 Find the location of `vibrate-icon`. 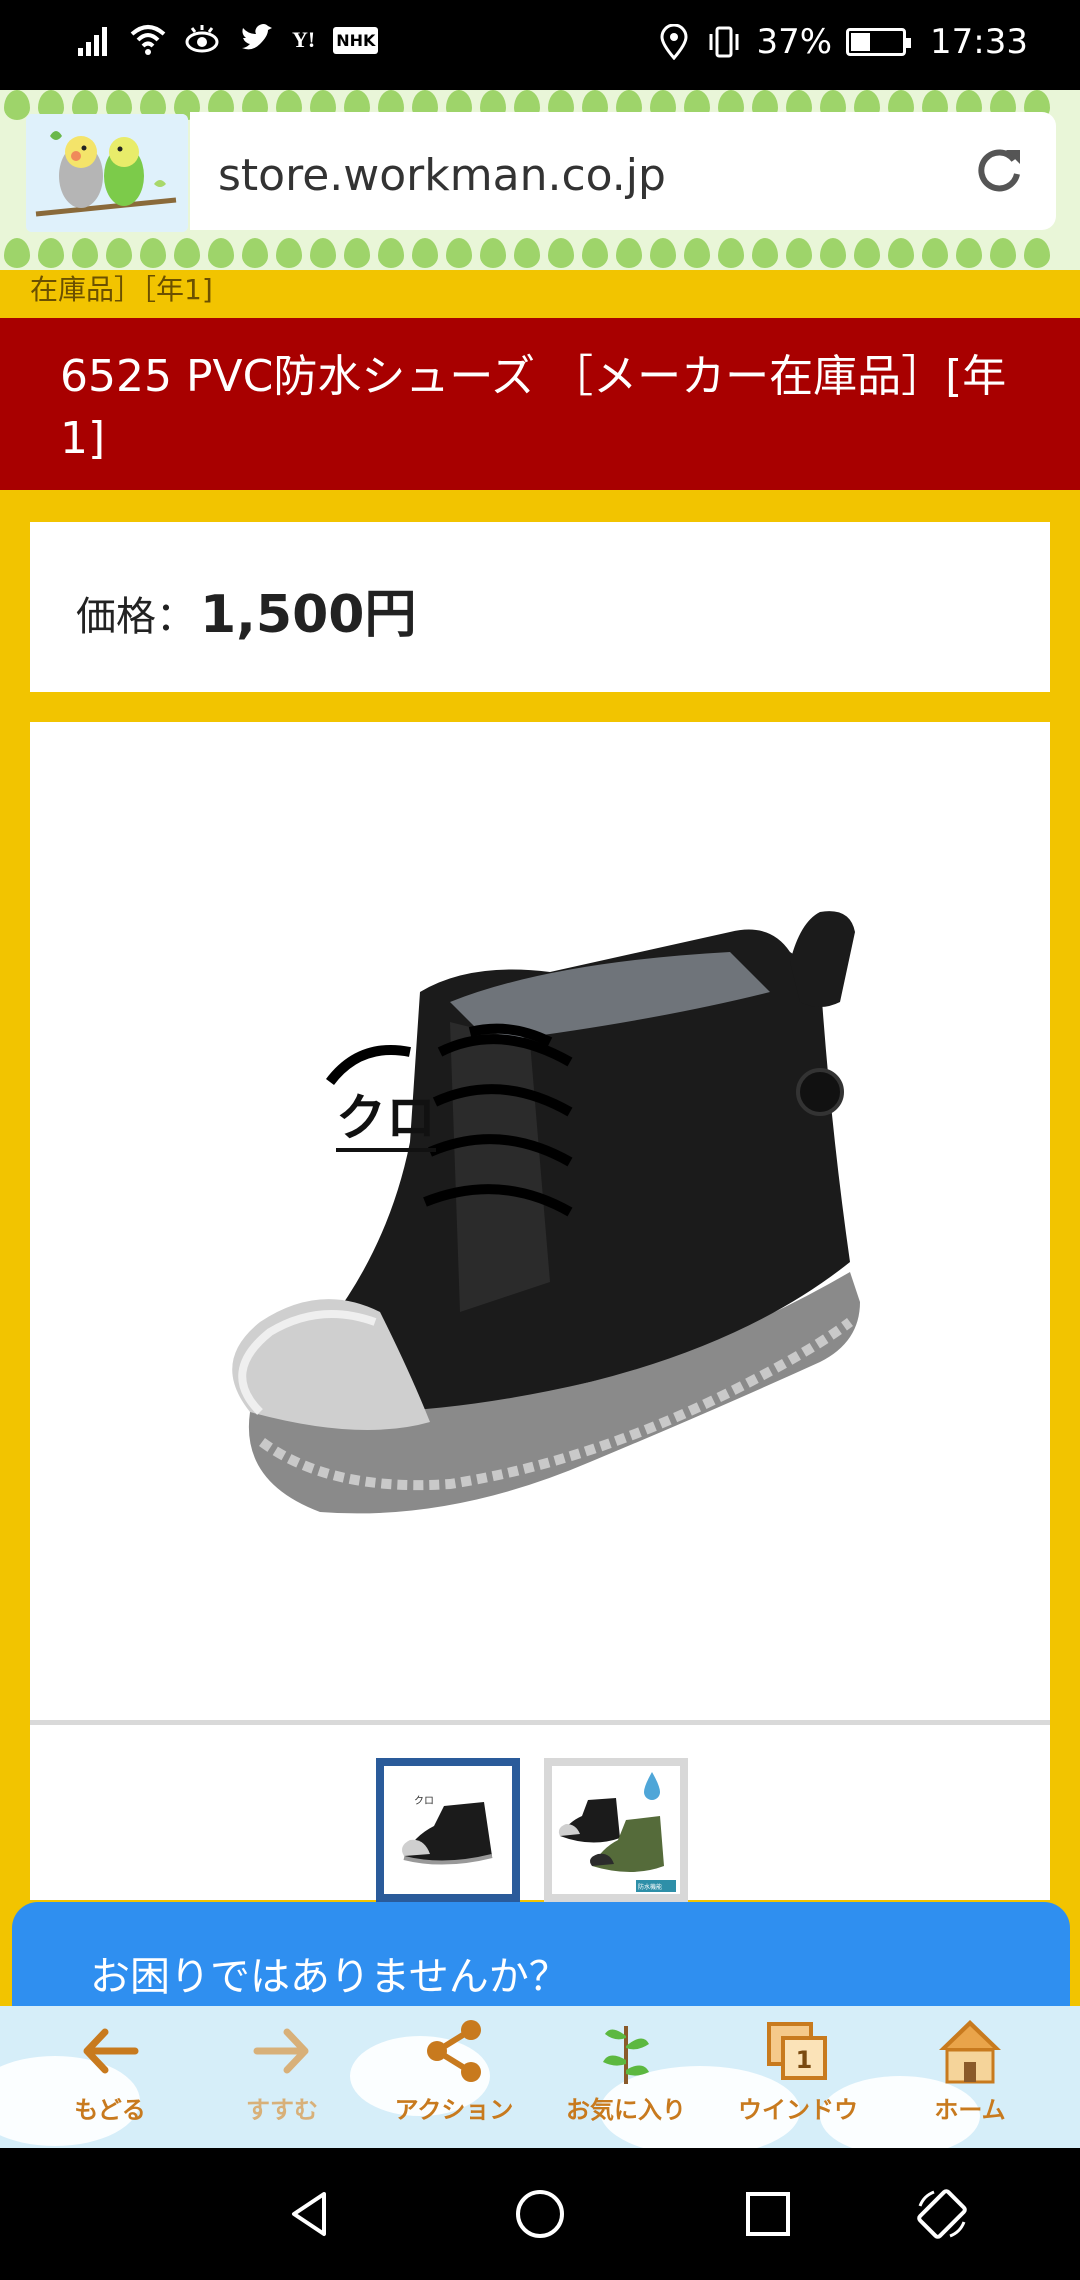

vibrate-icon is located at coordinates (724, 42).